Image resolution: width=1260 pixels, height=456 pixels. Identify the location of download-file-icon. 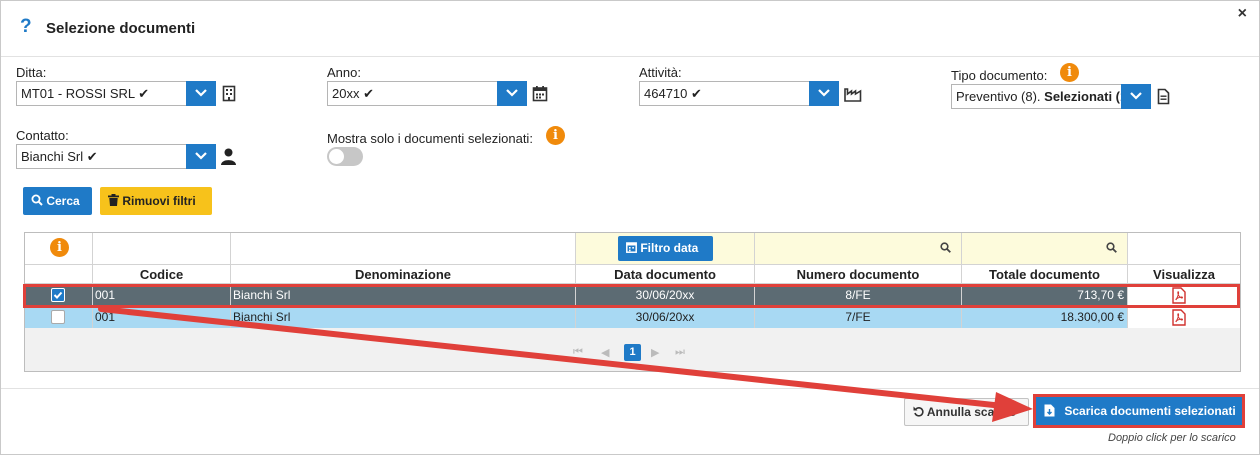
(1049, 410).